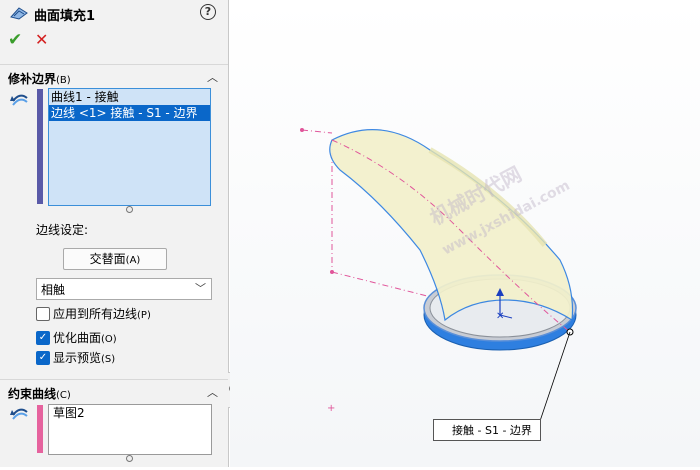 The height and width of the screenshot is (470, 700). What do you see at coordinates (43, 338) in the screenshot?
I see `optimize-surface-checkbox: ✓` at bounding box center [43, 338].